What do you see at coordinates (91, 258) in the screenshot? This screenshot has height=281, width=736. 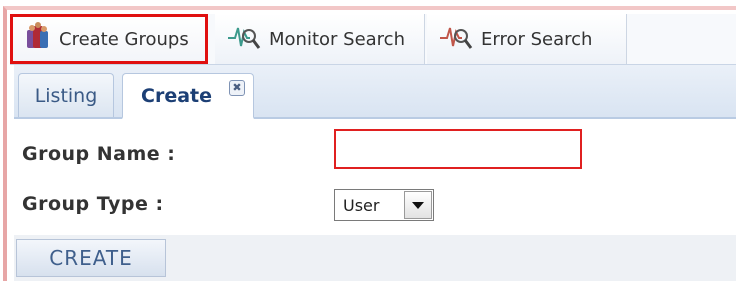 I see `create-button: CREATE` at bounding box center [91, 258].